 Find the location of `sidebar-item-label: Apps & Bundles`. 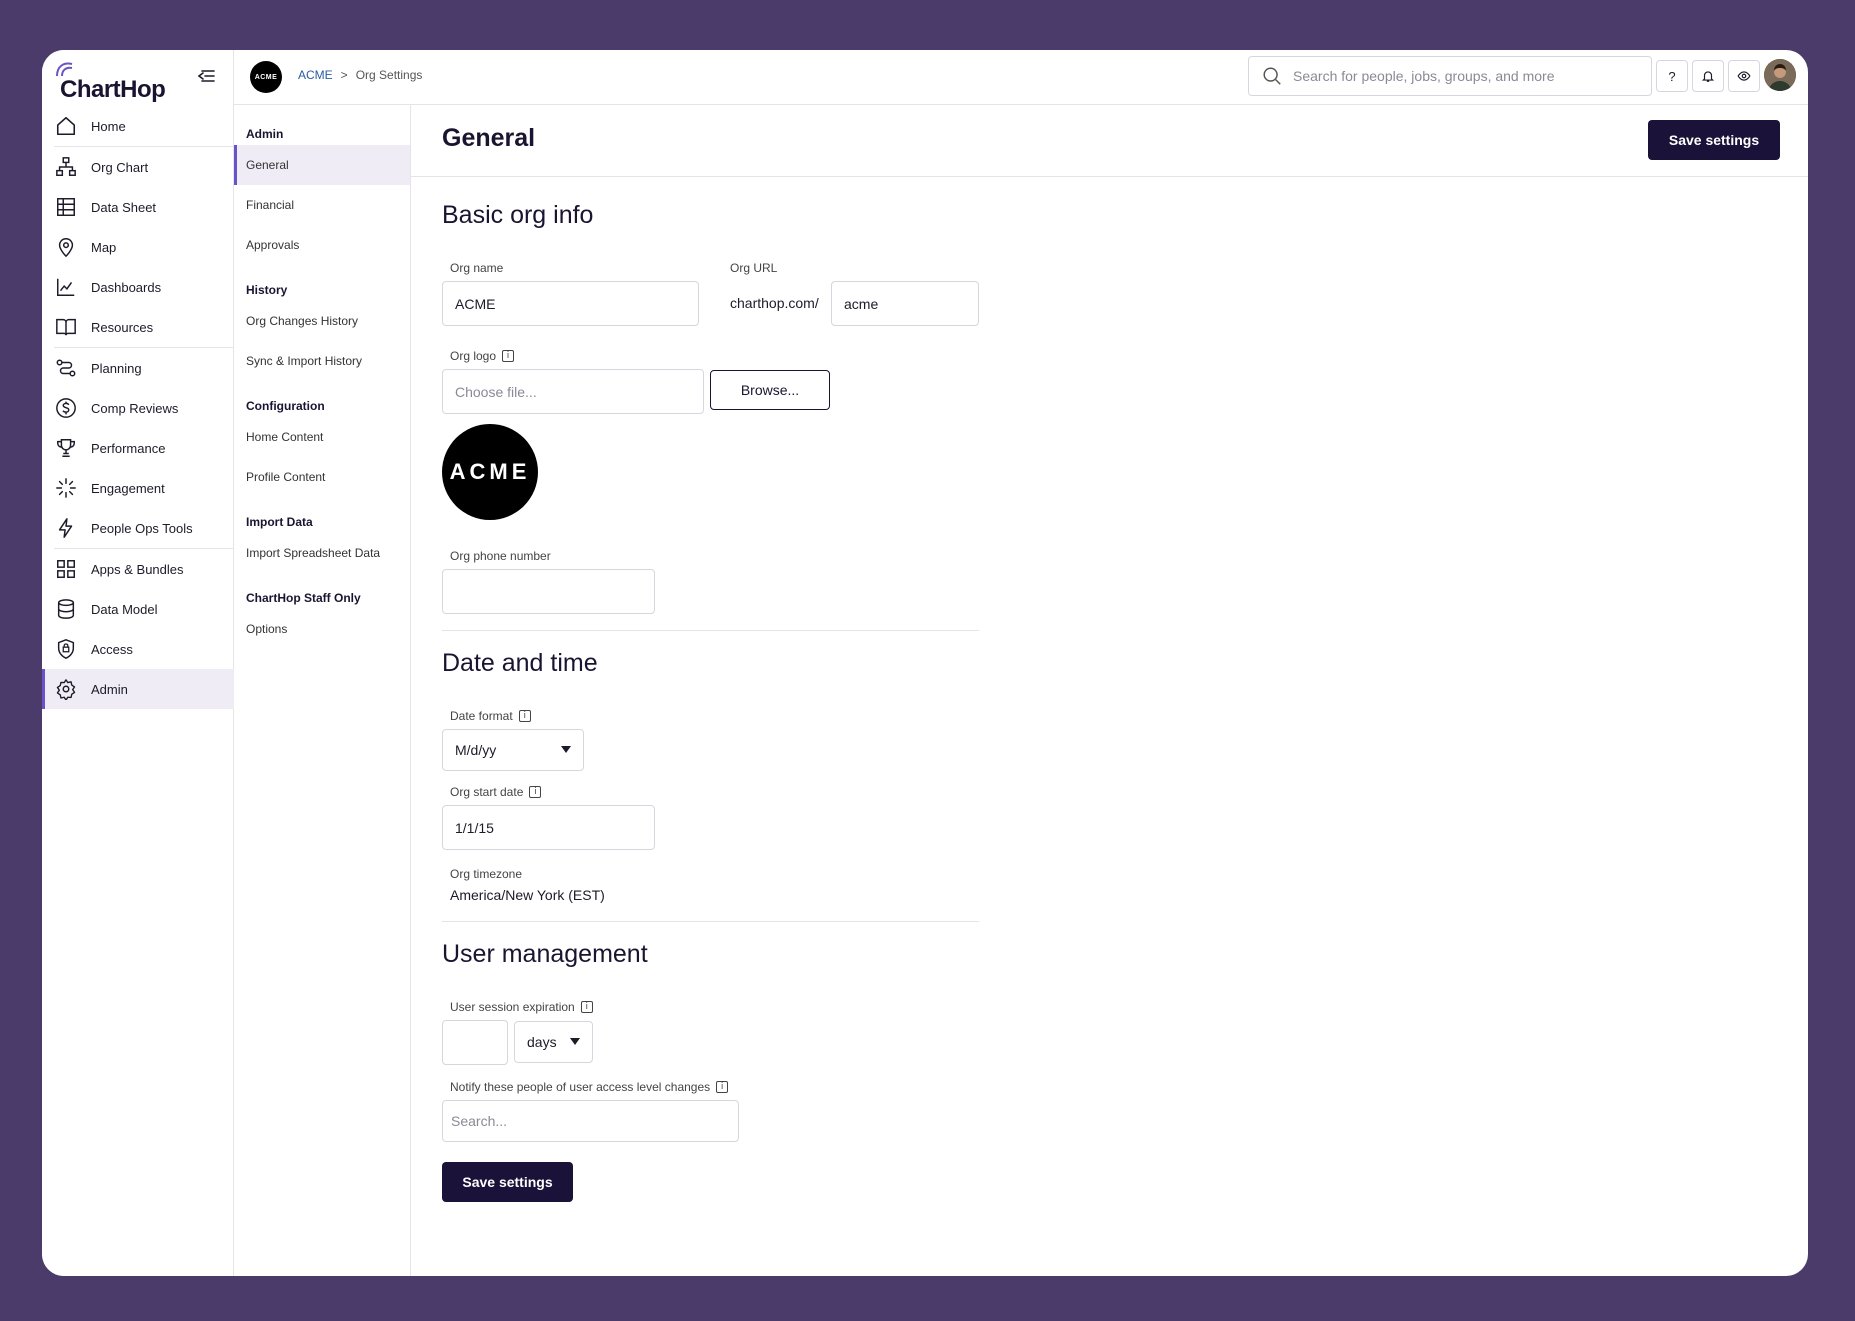

sidebar-item-label: Apps & Bundles is located at coordinates (137, 569).